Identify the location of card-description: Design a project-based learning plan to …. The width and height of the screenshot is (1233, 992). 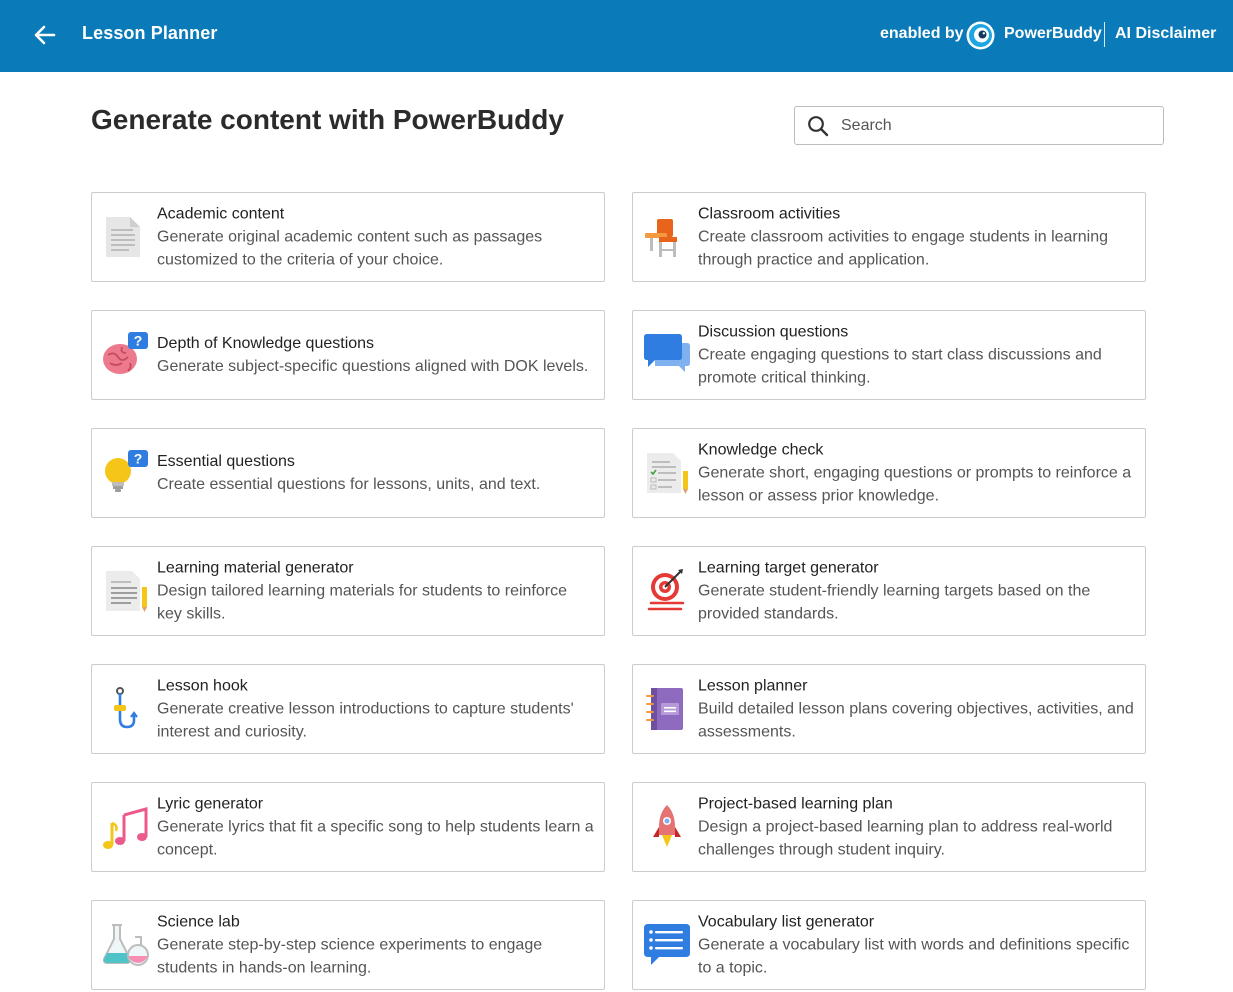
(905, 838).